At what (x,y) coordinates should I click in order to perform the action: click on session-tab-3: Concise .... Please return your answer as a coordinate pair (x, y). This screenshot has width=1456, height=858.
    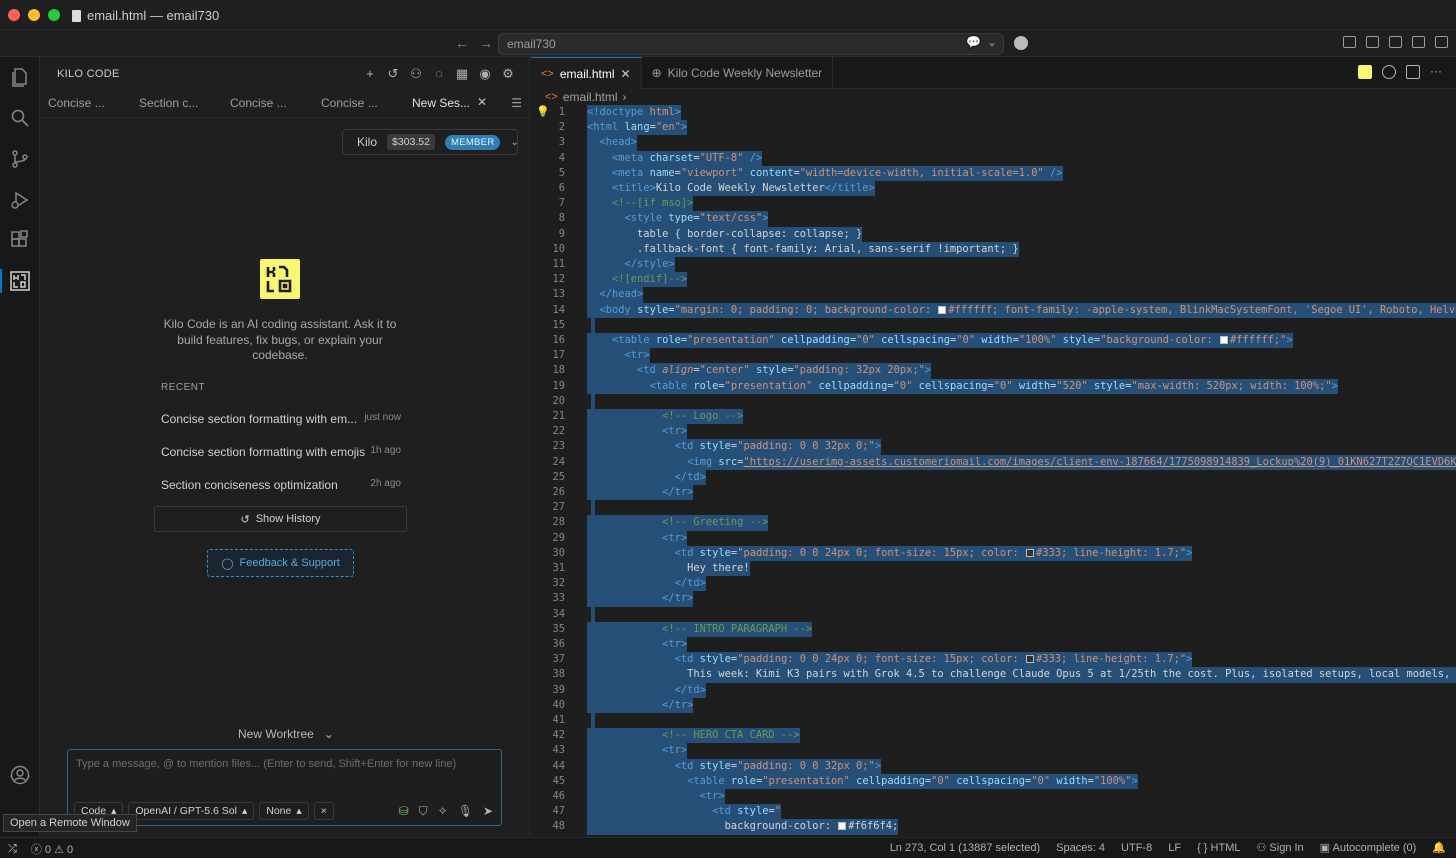
    Looking at the image, I should click on (267, 103).